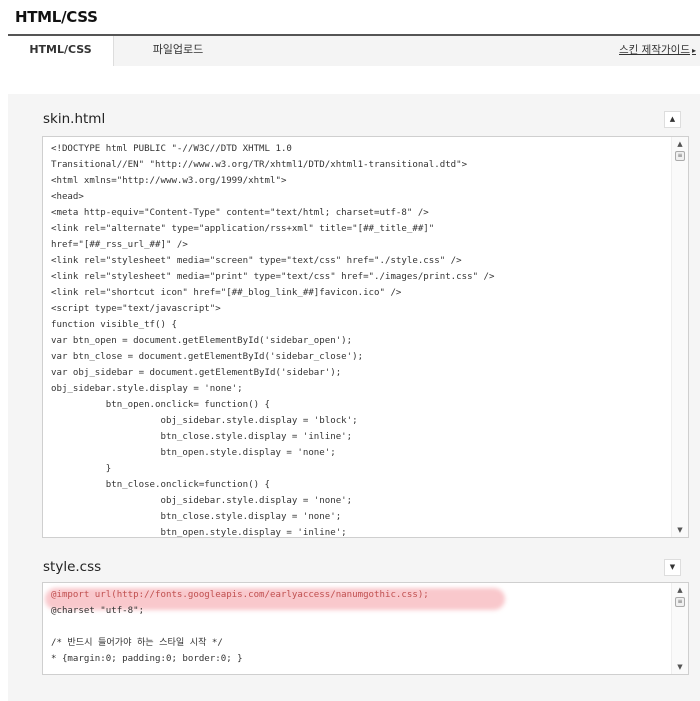 This screenshot has height=701, width=700. What do you see at coordinates (56, 17) in the screenshot?
I see `page-title: HTML/CSS` at bounding box center [56, 17].